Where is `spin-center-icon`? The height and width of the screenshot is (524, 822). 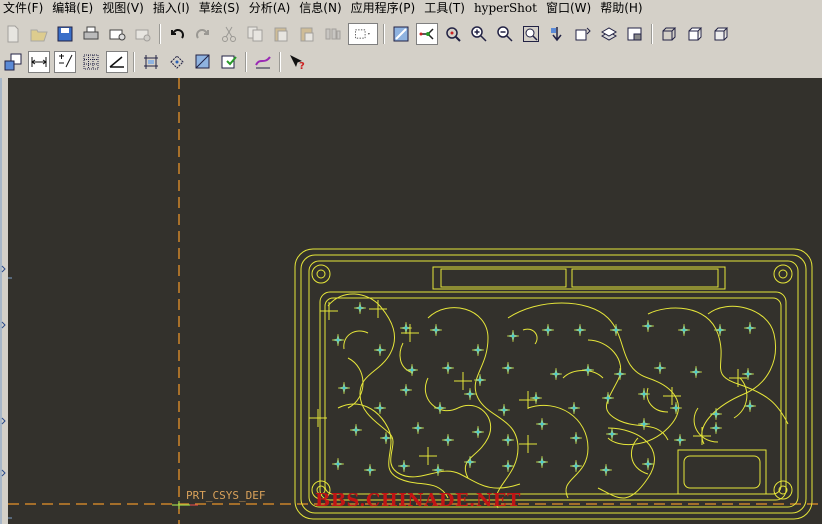
spin-center-icon is located at coordinates (427, 34).